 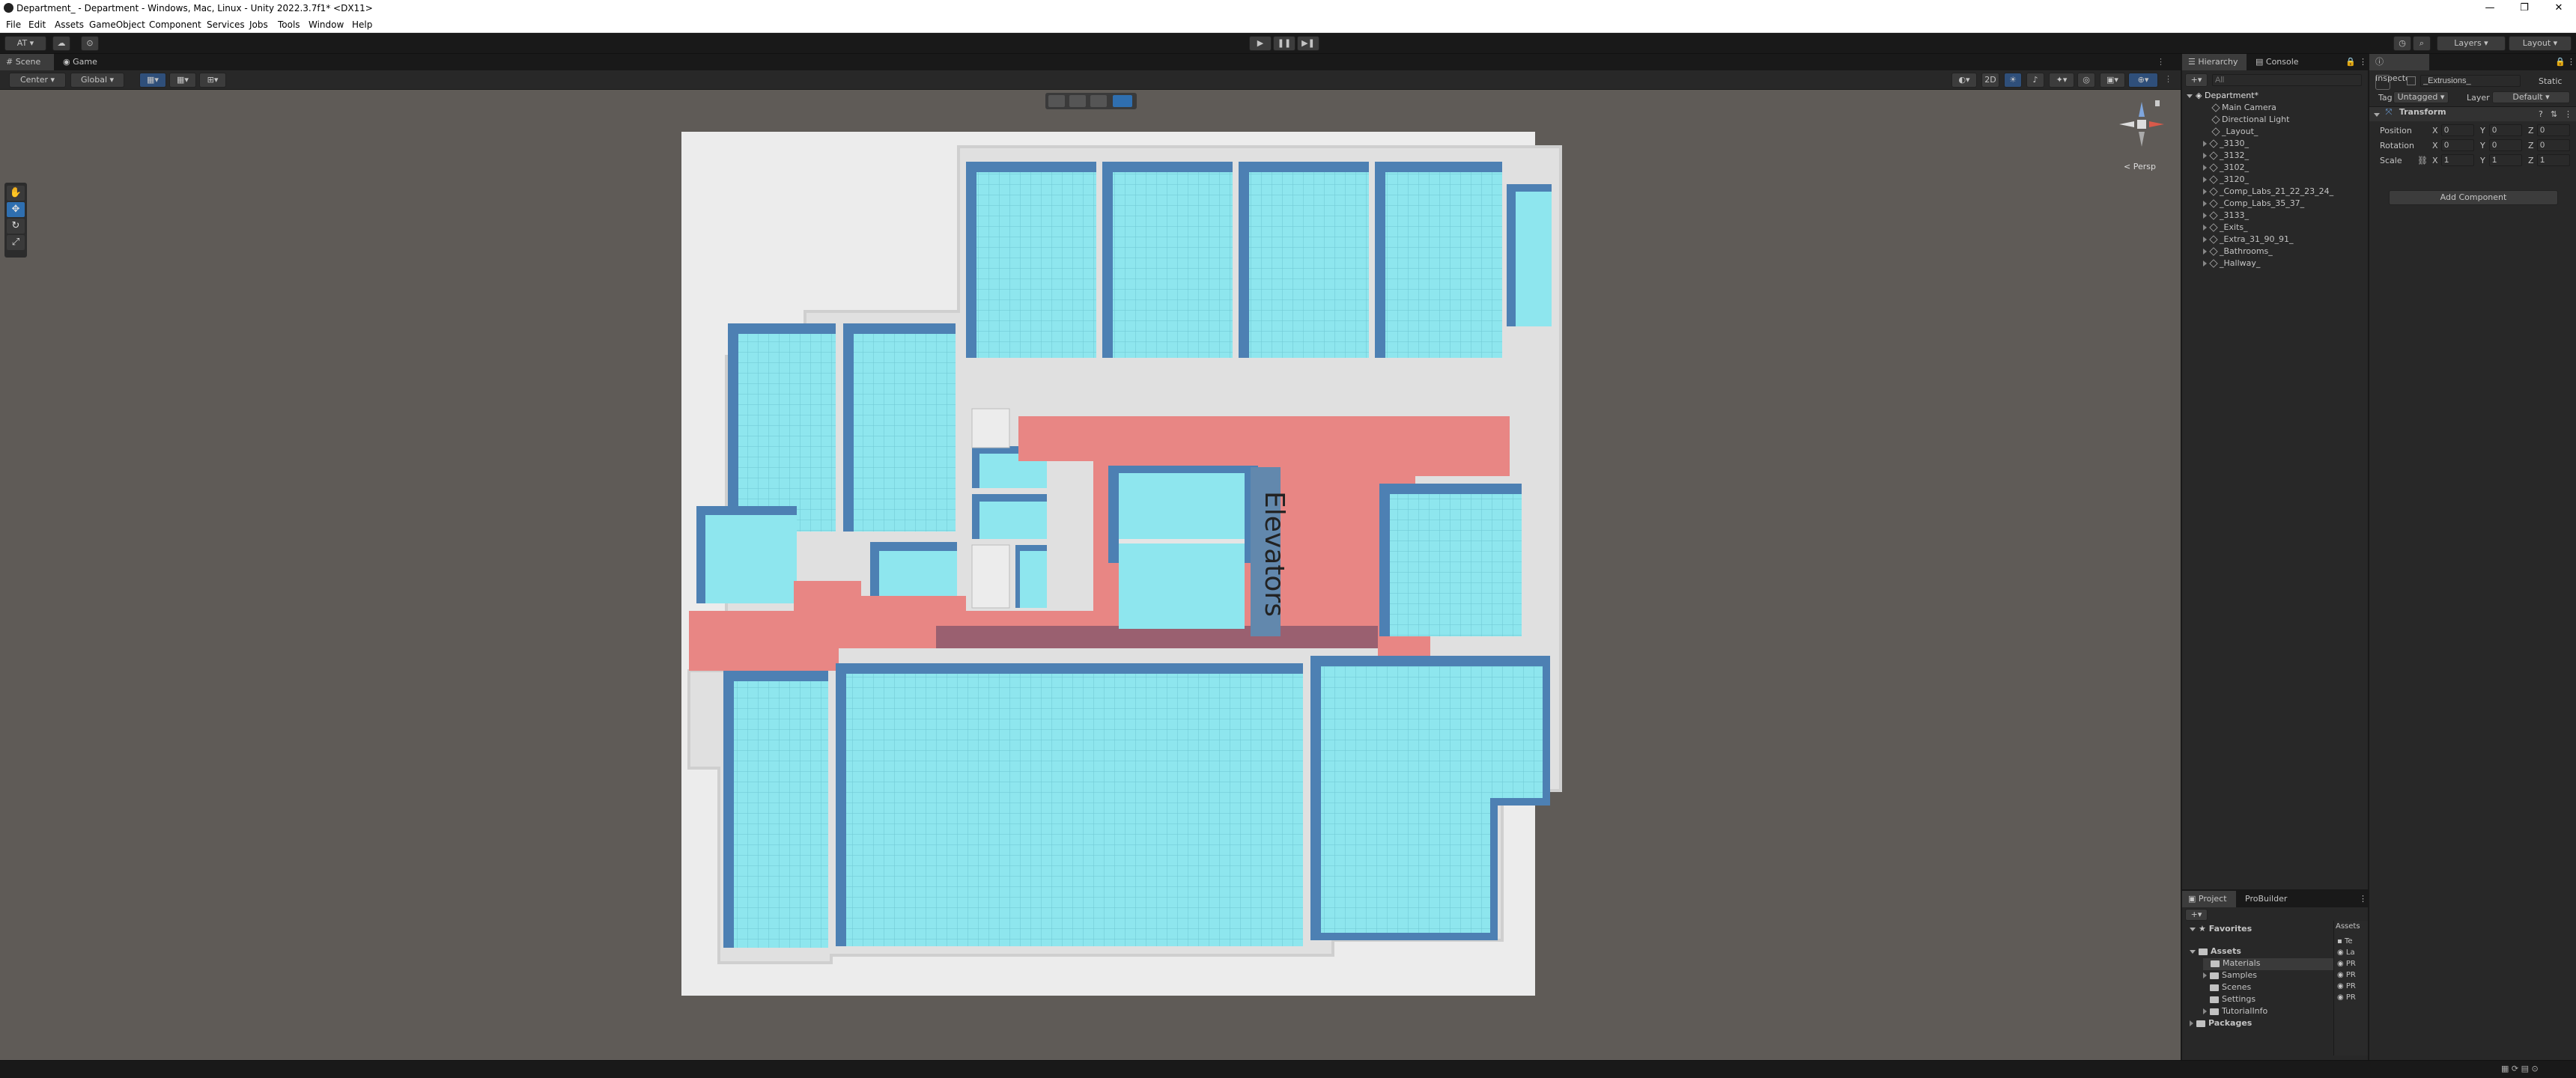 I want to click on menu-edit: Edit, so click(x=37, y=24).